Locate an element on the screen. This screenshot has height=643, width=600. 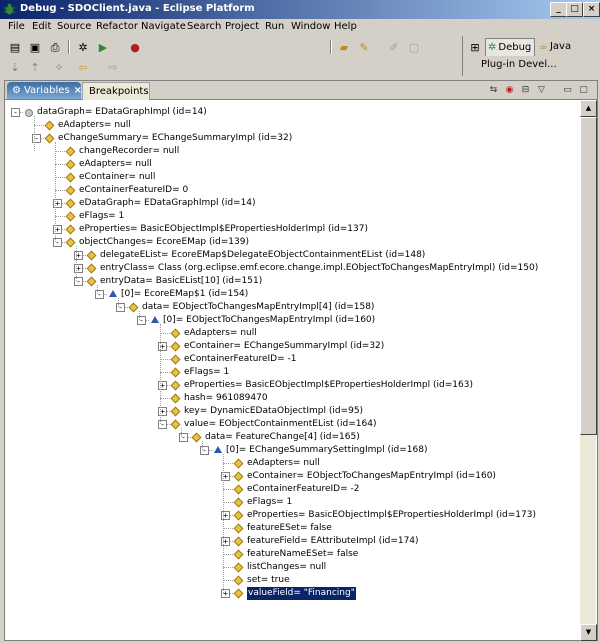
search-icon: ✎ is located at coordinates (364, 47).